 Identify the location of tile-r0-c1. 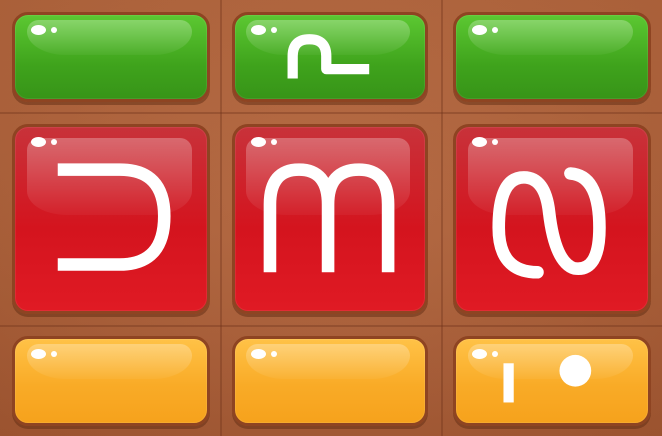
(330, 57).